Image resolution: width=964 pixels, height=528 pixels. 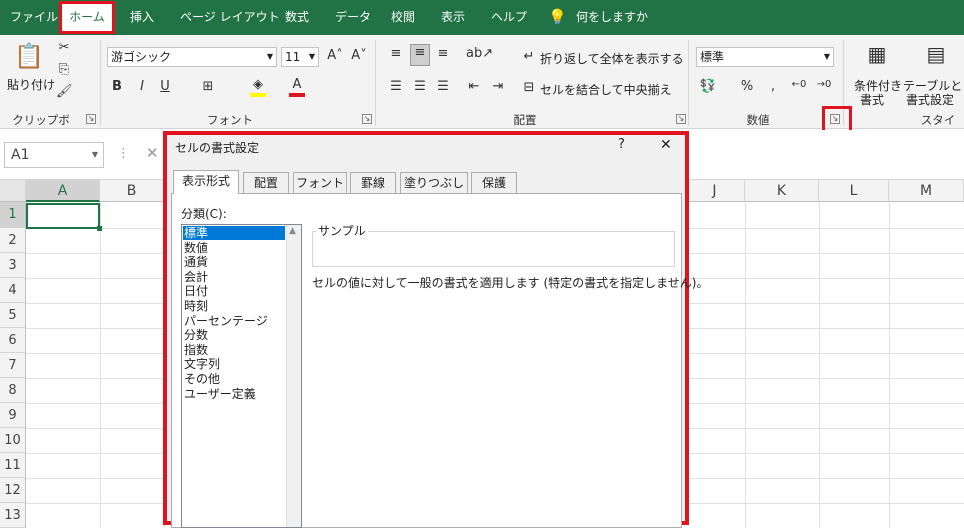 I want to click on list-item: 数値, so click(x=196, y=248).